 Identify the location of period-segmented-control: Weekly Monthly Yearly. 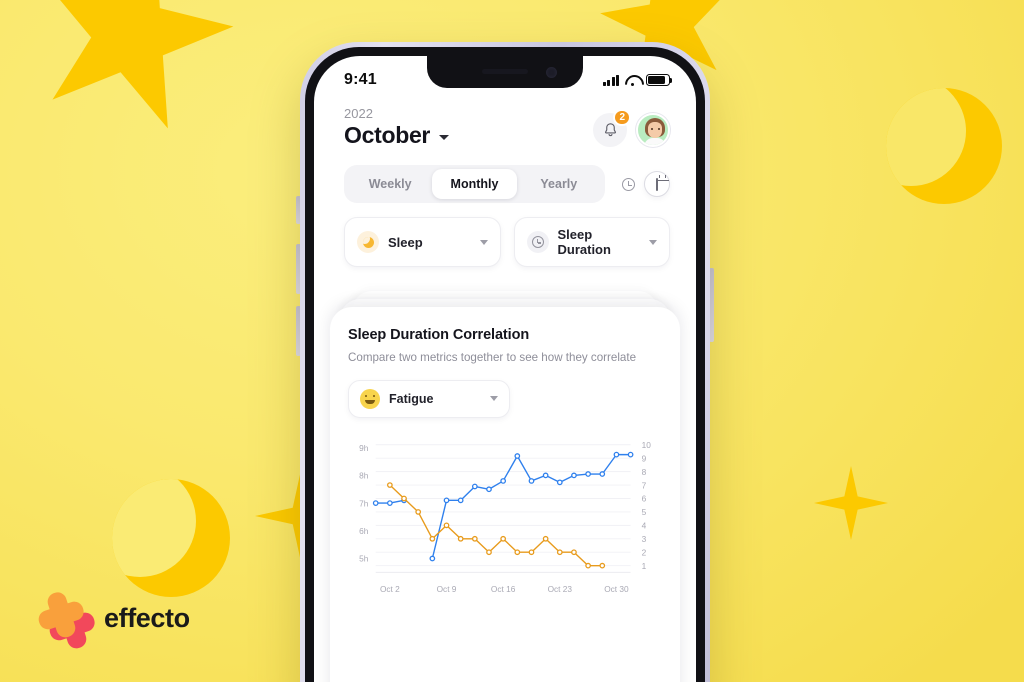
(474, 184).